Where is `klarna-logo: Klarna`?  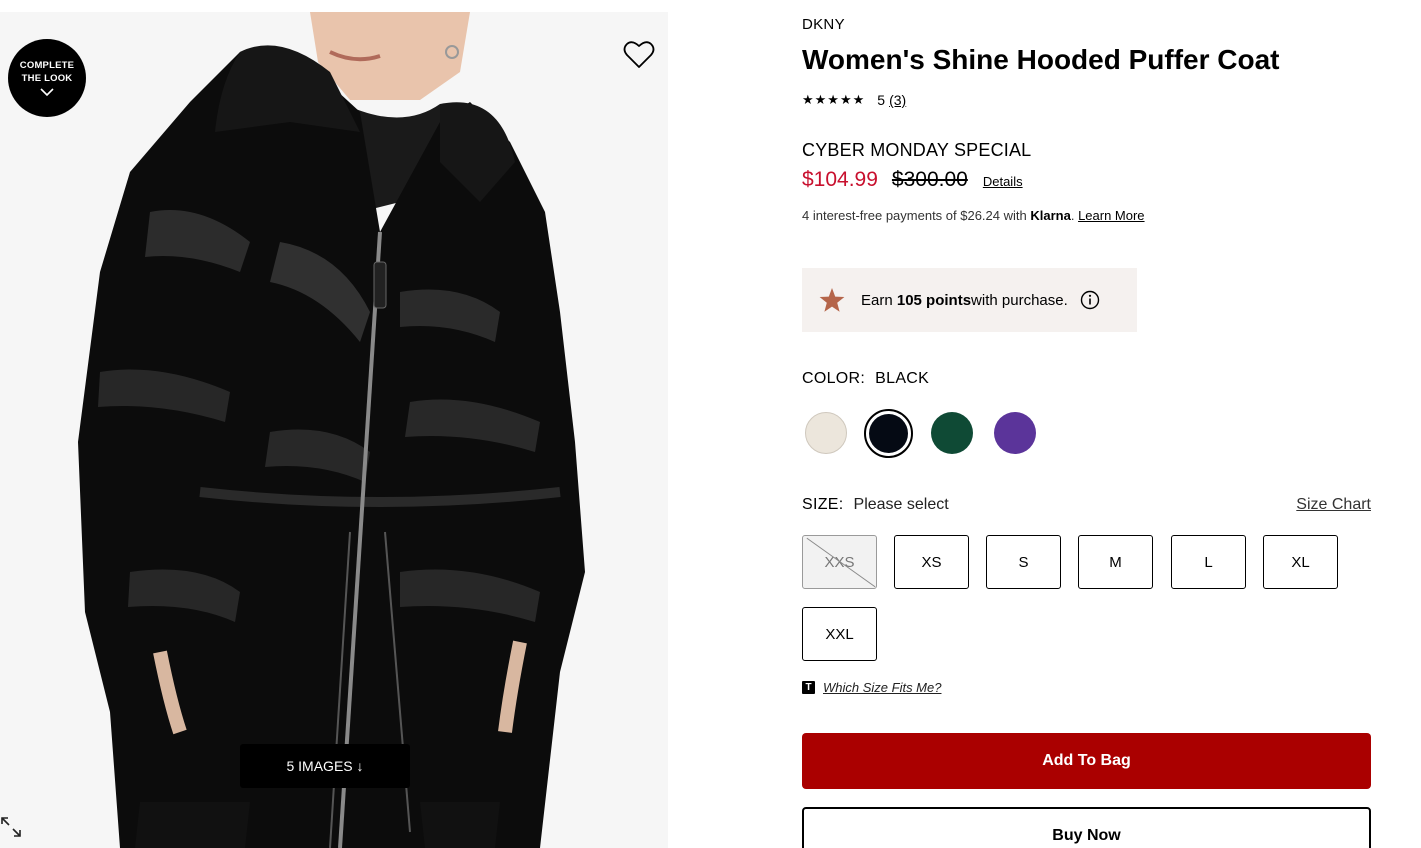
klarna-logo: Klarna is located at coordinates (1050, 215).